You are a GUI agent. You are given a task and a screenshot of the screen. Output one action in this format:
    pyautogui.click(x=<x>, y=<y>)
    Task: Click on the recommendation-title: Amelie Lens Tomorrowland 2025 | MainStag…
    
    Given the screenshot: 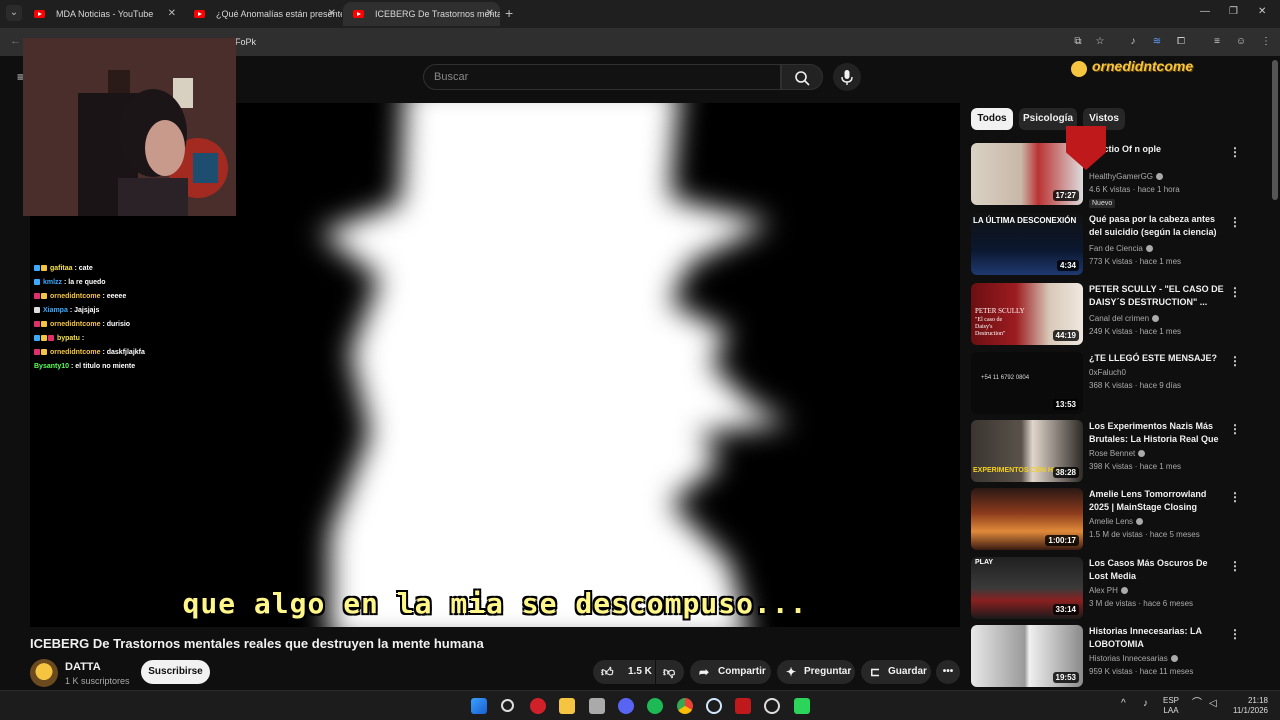 What is the action you would take?
    pyautogui.click(x=1157, y=501)
    